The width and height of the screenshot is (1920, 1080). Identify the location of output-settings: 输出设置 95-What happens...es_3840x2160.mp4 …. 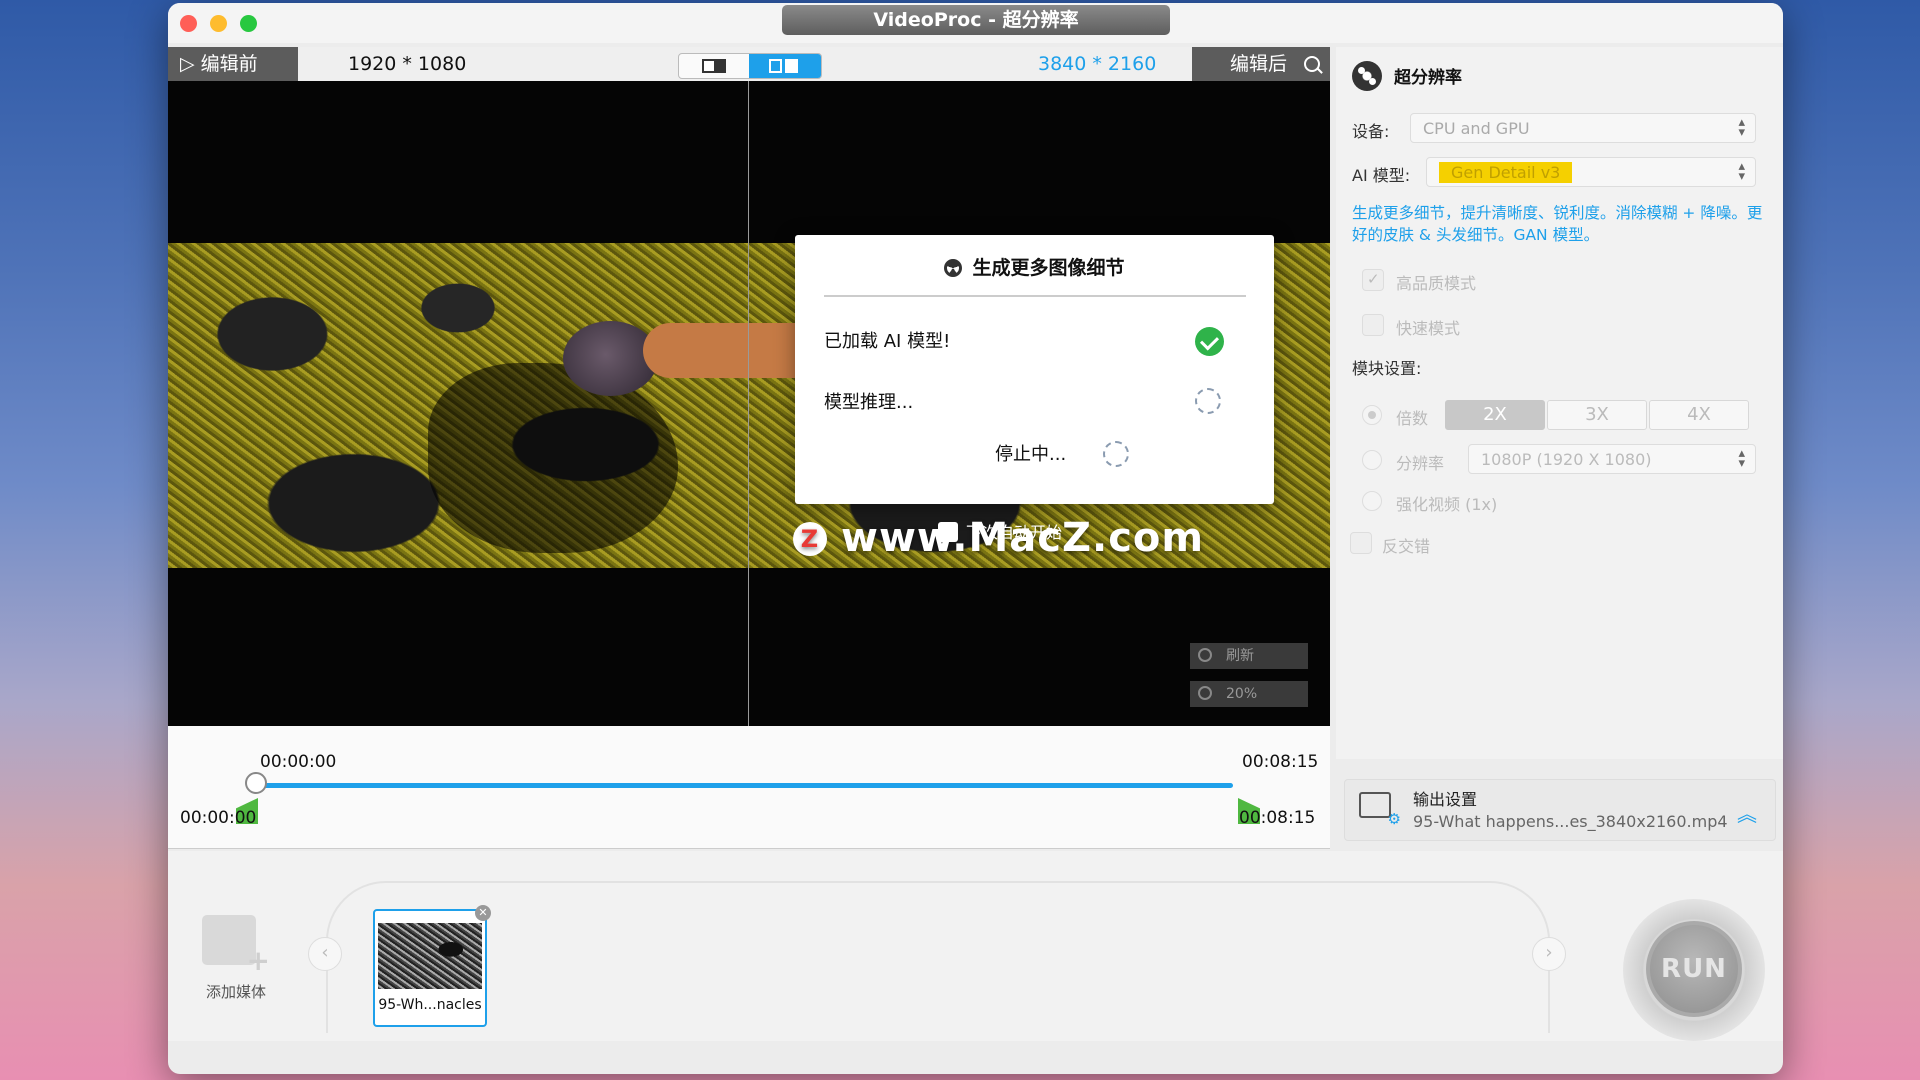
(1560, 810).